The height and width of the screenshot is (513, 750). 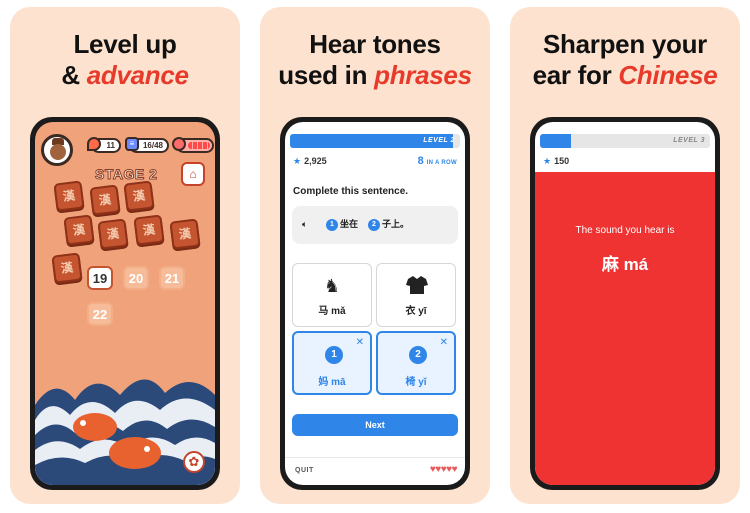 I want to click on headline: Level up & advance, so click(x=125, y=60).